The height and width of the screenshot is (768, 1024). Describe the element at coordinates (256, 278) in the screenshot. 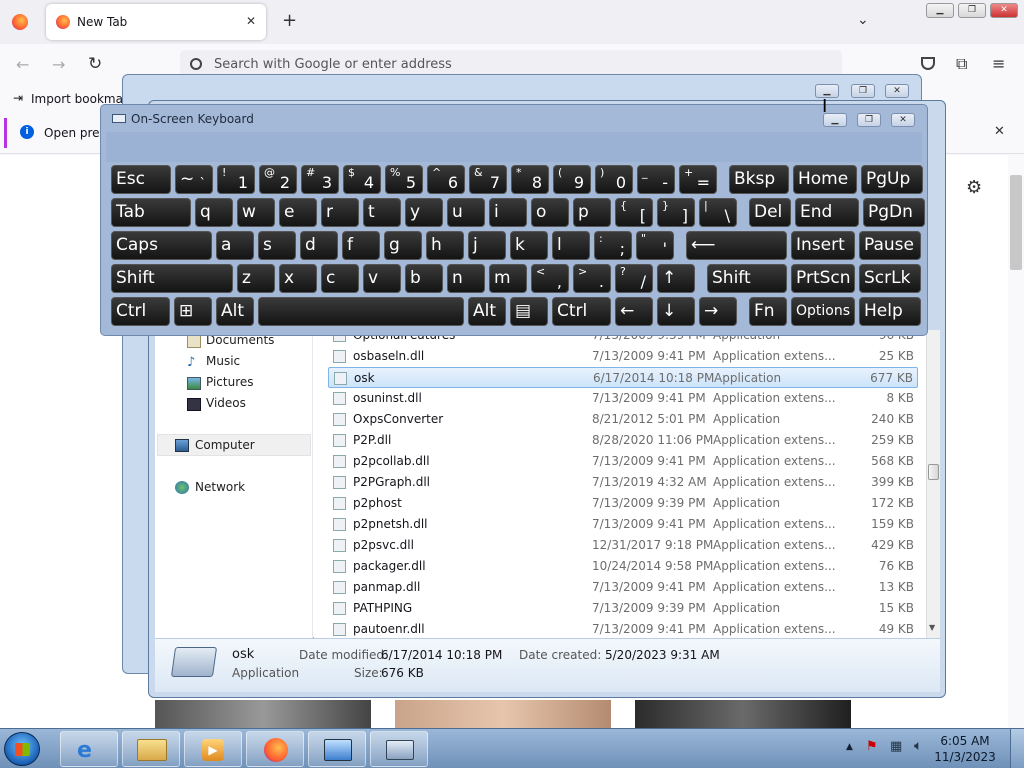

I see `osk-key: z` at that location.